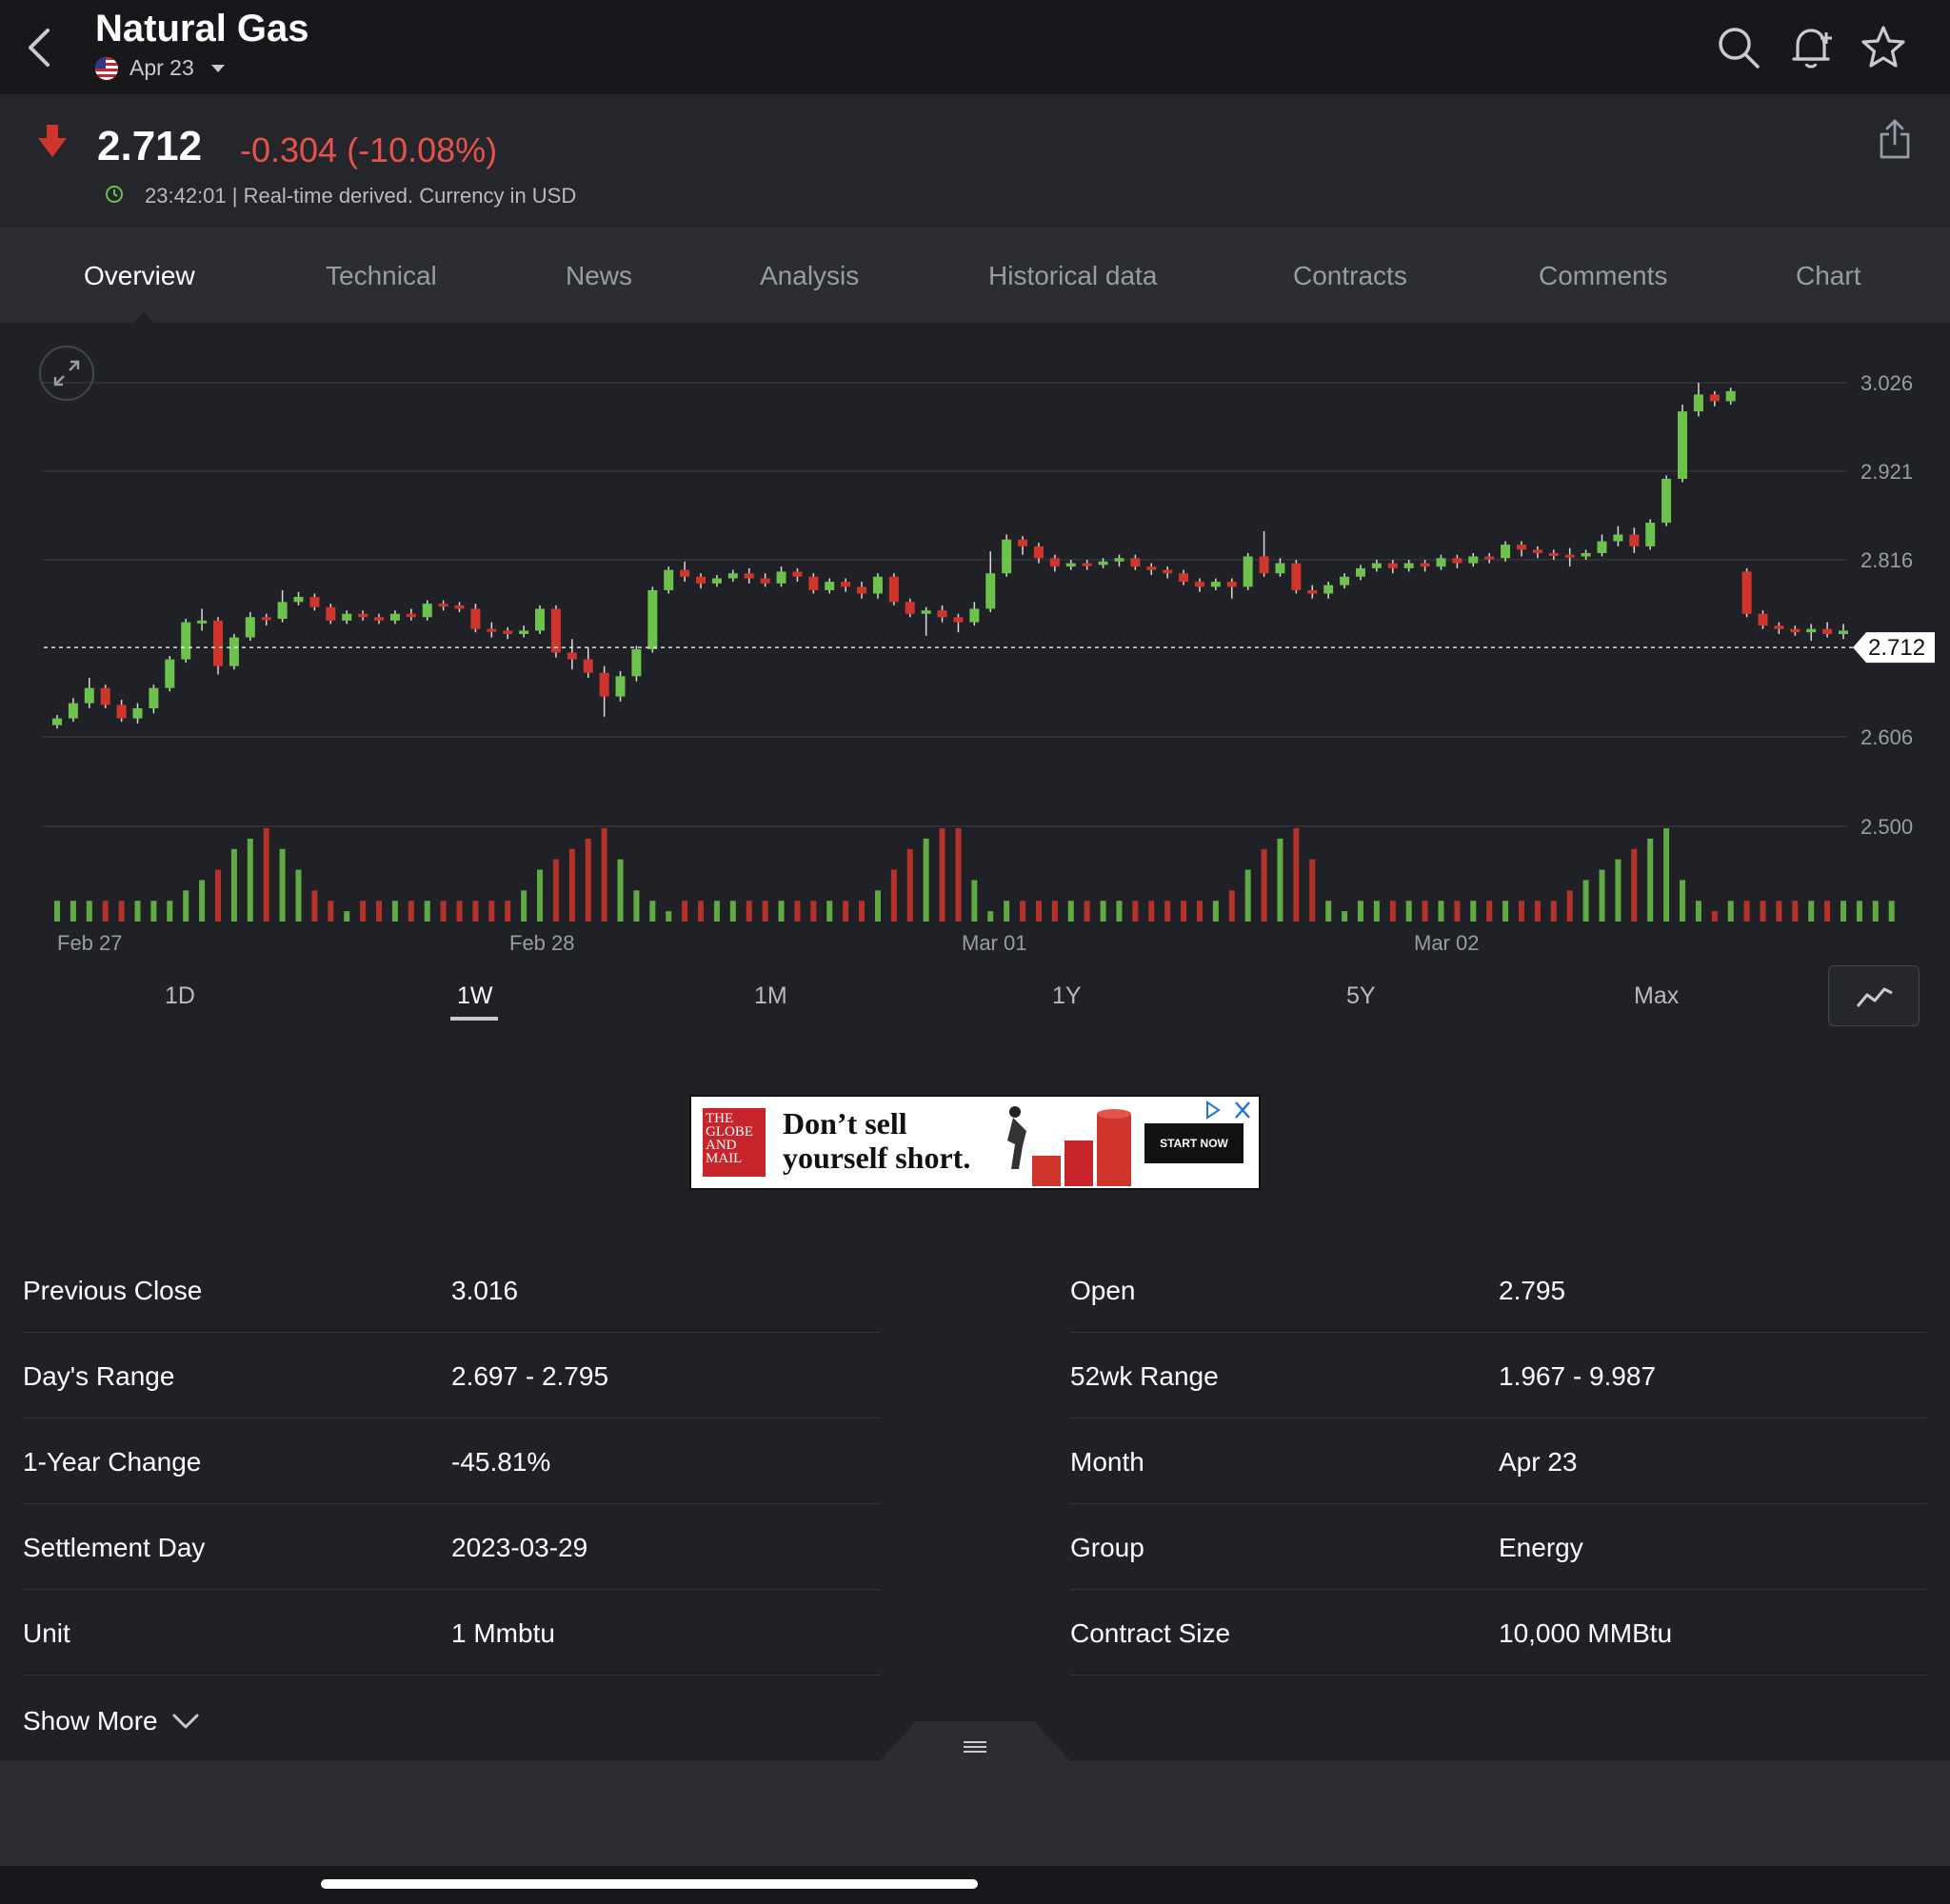  Describe the element at coordinates (160, 68) in the screenshot. I see `contract-selector: Apr 23` at that location.